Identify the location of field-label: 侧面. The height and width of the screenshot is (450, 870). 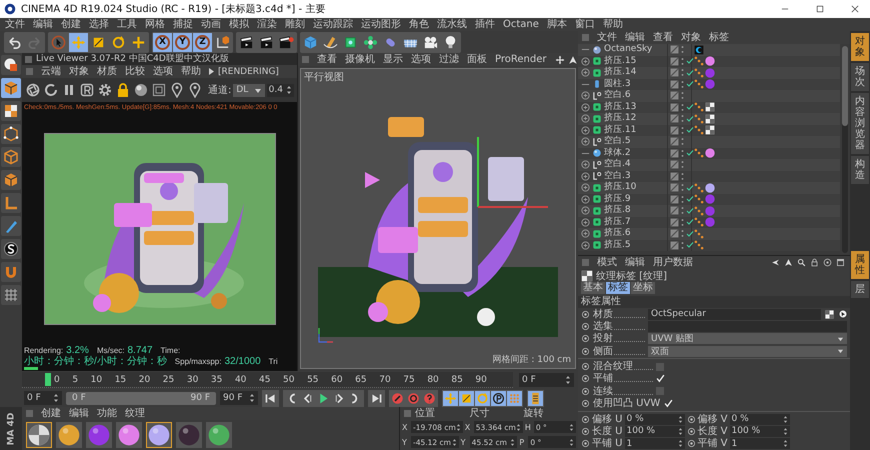
(603, 351).